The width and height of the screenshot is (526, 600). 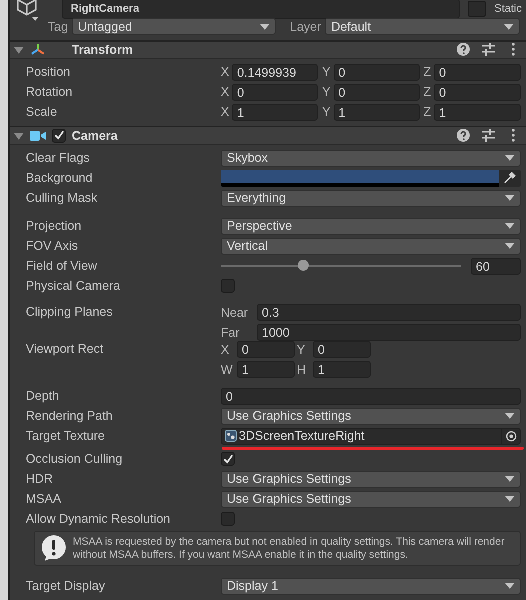 What do you see at coordinates (508, 9) in the screenshot?
I see `static-label: Static` at bounding box center [508, 9].